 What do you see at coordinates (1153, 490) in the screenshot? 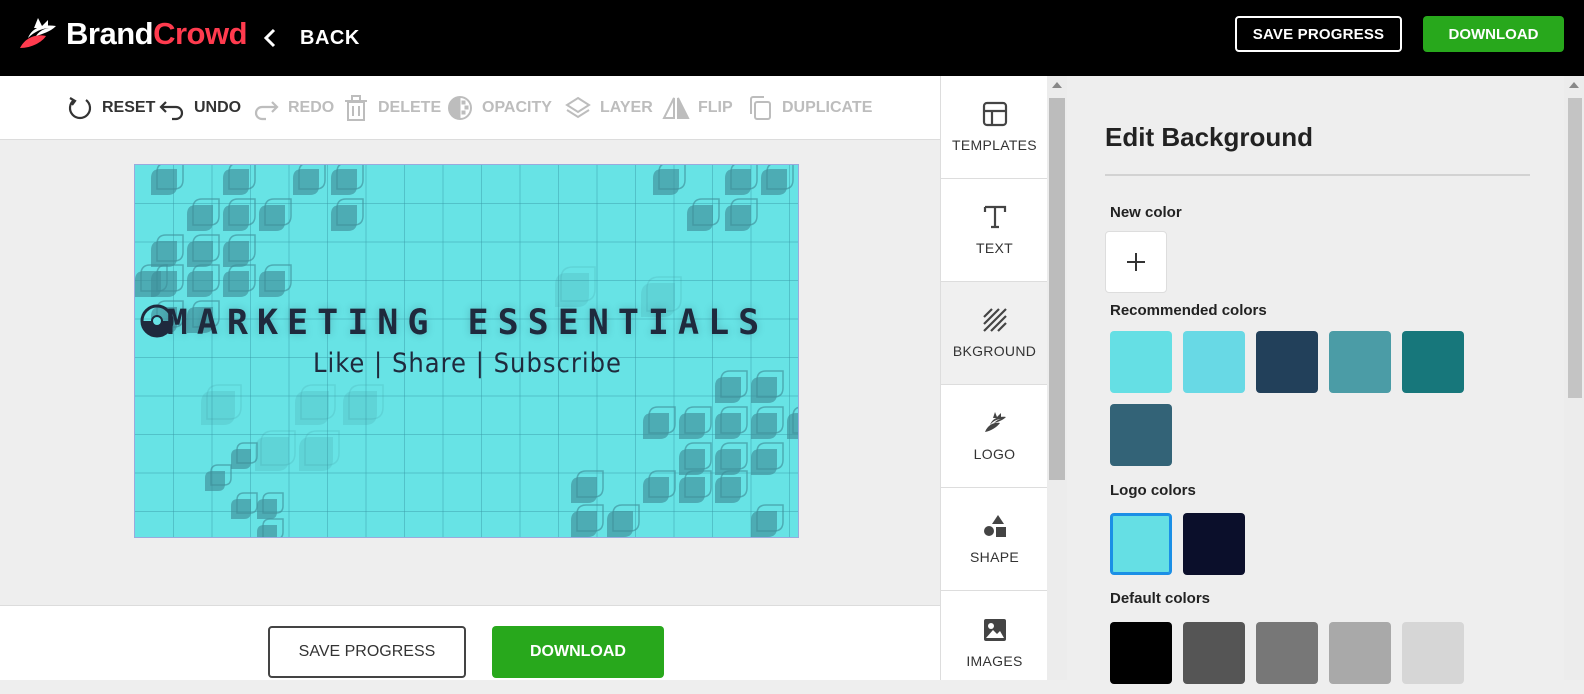
I see `logo-colors-label: Logo colors` at bounding box center [1153, 490].